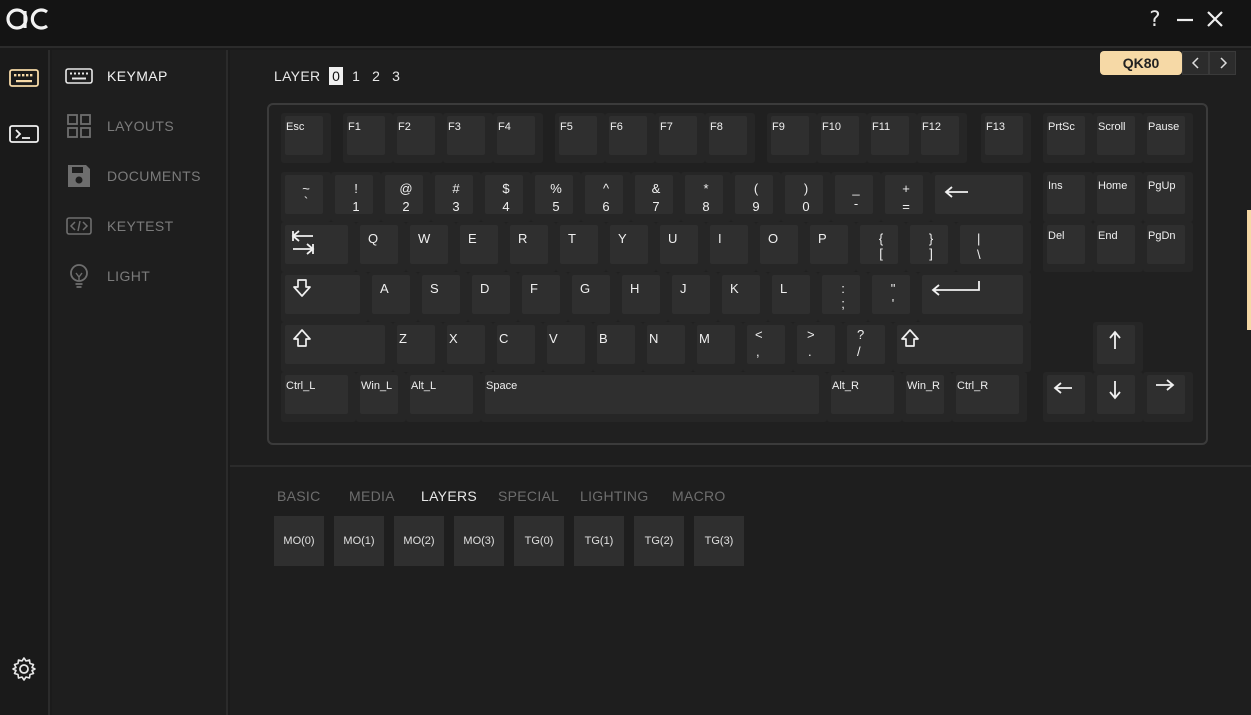 The image size is (1251, 715). I want to click on key-slash: ? /, so click(868, 347).